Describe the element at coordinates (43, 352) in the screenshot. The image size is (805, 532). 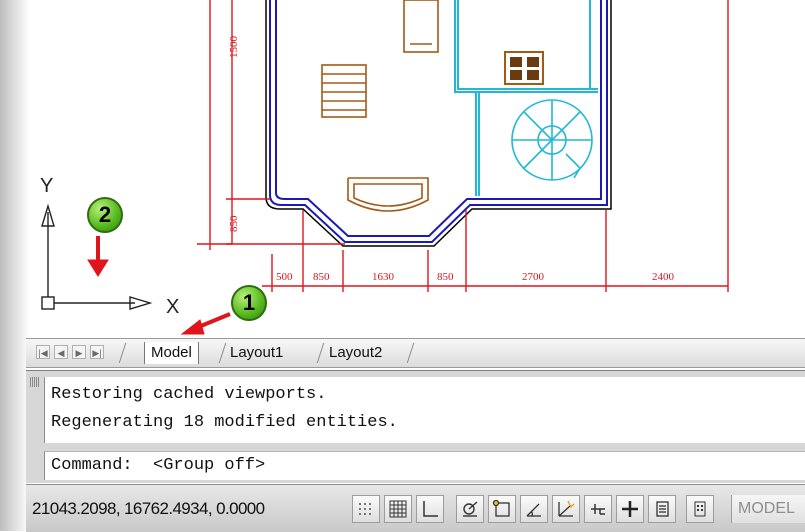
I see `first-tab-button: |◀` at that location.